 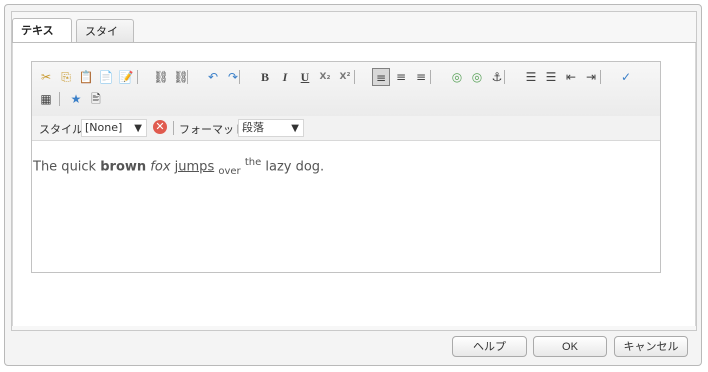 I want to click on style-select: [None] ▼, so click(x=114, y=128).